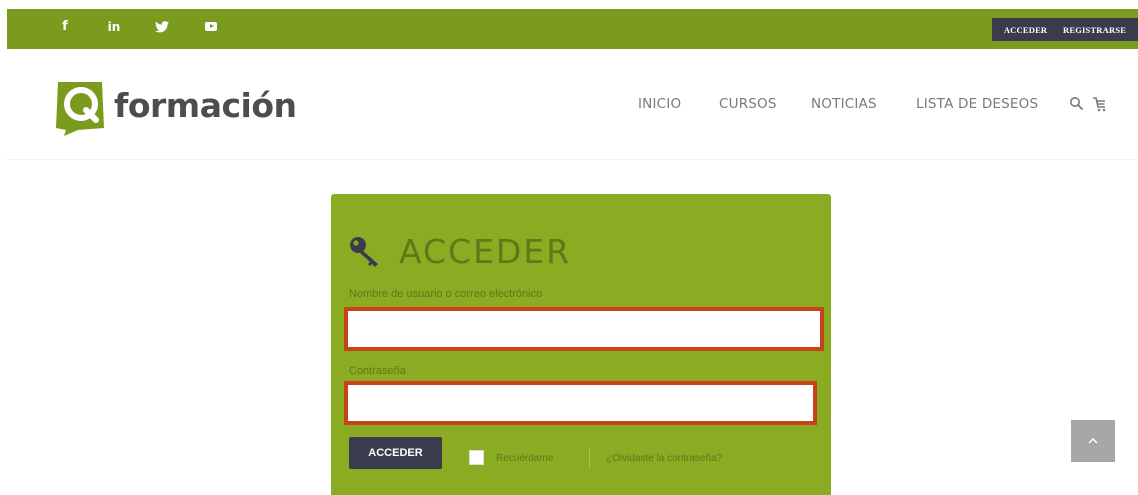  I want to click on nav-item-inicio: INICIO, so click(659, 104).